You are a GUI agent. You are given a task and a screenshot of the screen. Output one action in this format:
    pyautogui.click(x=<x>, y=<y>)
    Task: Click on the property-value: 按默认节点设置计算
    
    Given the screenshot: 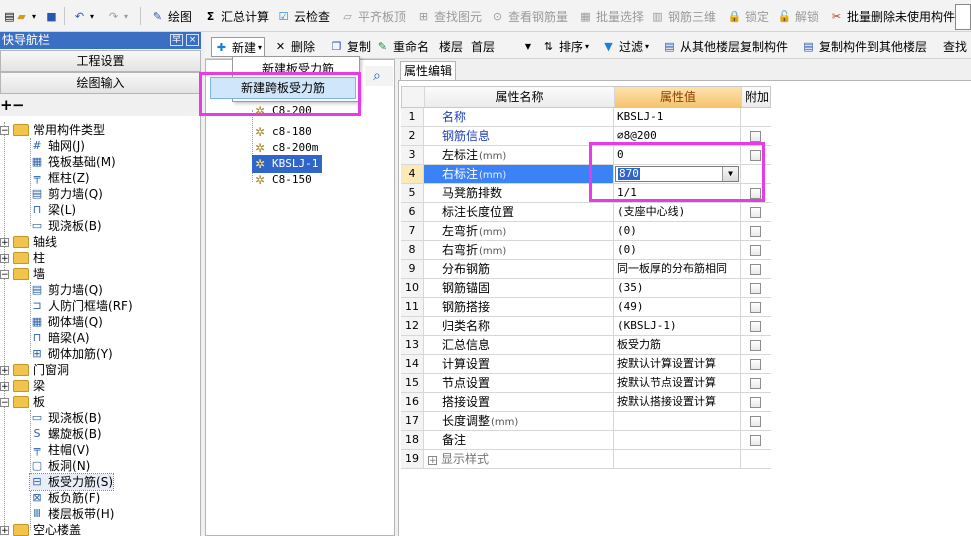 What is the action you would take?
    pyautogui.click(x=677, y=383)
    